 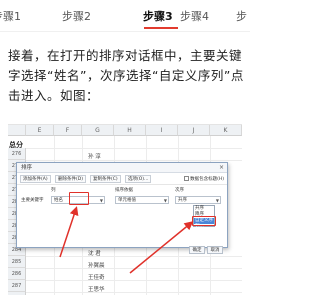 I want to click on checkbox-icon, so click(x=187, y=178).